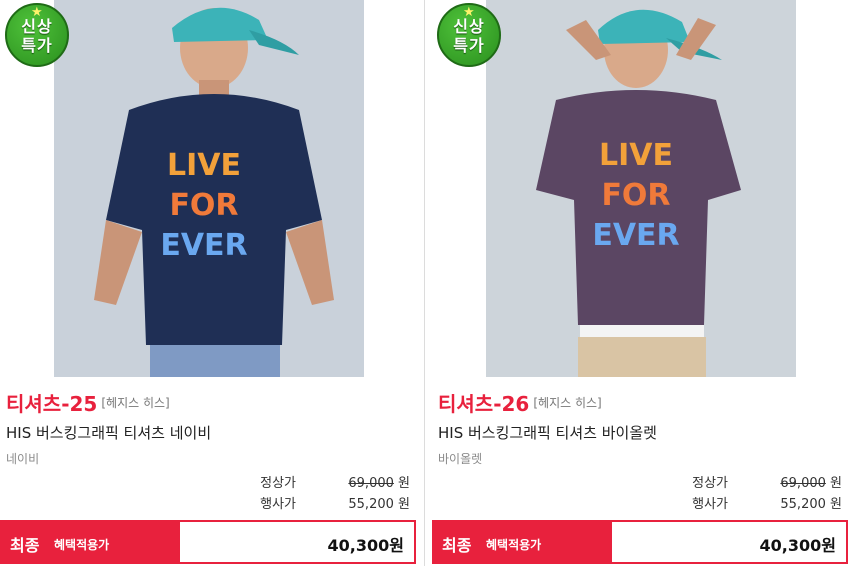  I want to click on product-title: HIS 버스킹그래픽 티셔츠 바이올렛, so click(547, 432).